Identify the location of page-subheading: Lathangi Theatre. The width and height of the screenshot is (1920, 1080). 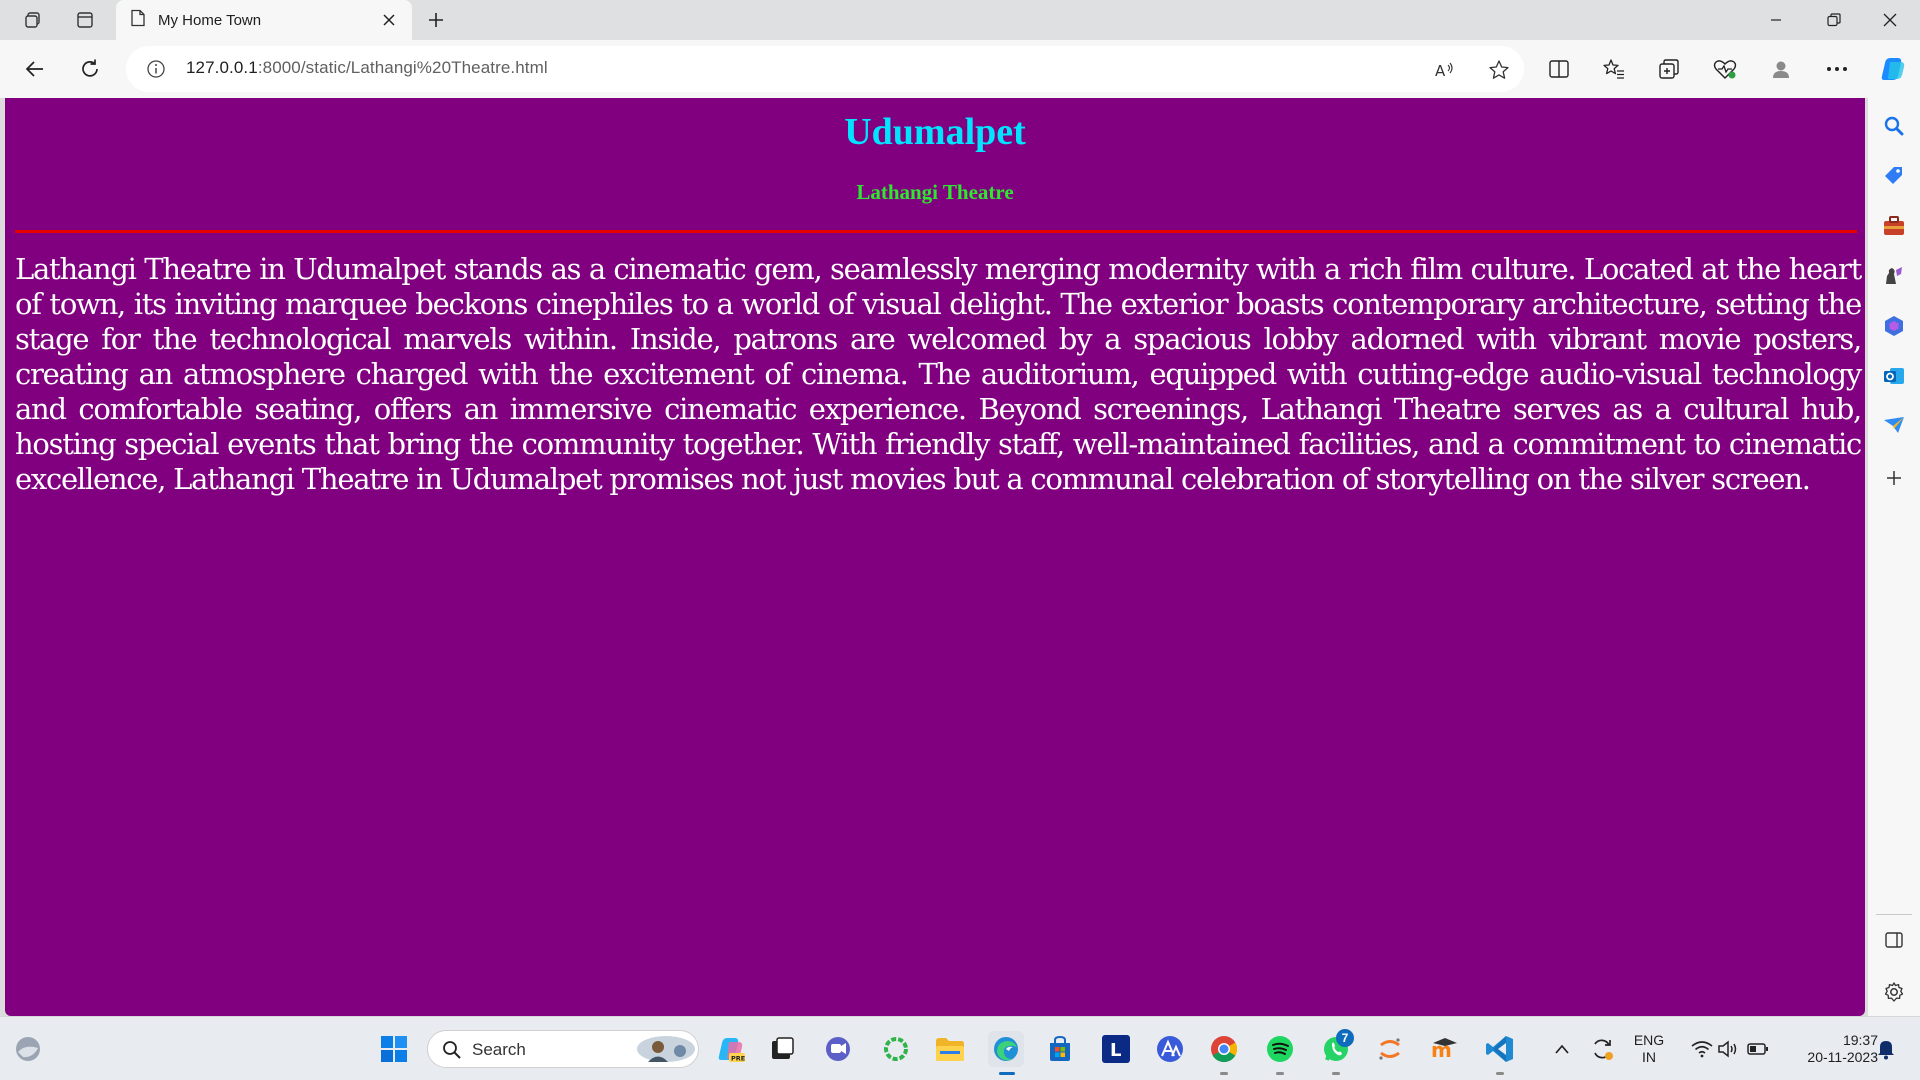
(935, 192).